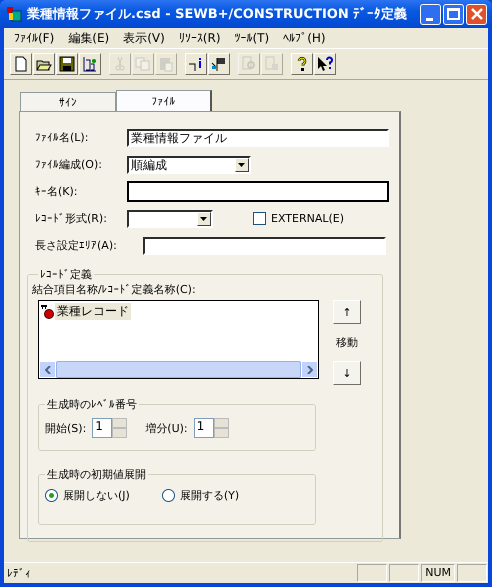  I want to click on app-icon, so click(14, 14).